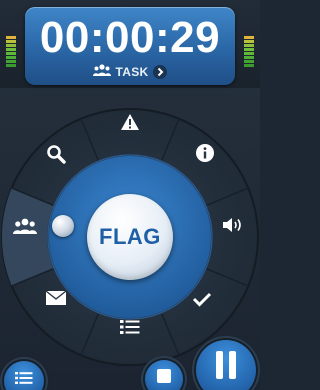 The width and height of the screenshot is (320, 390). I want to click on chevron-right-icon, so click(160, 72).